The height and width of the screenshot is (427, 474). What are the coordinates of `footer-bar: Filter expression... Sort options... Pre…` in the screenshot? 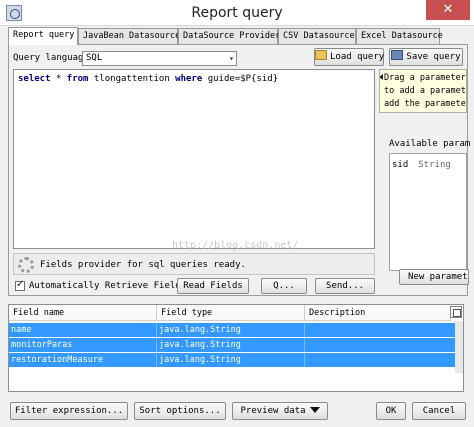 It's located at (237, 411).